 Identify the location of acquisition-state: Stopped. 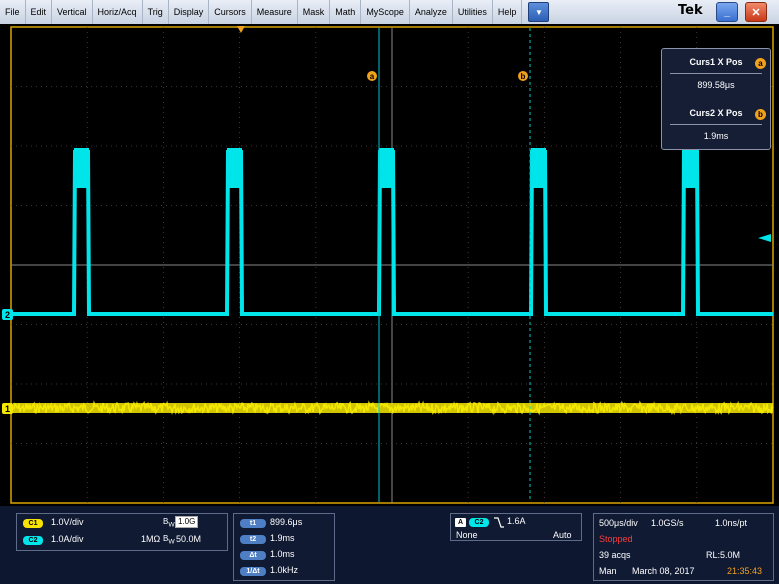
(616, 539).